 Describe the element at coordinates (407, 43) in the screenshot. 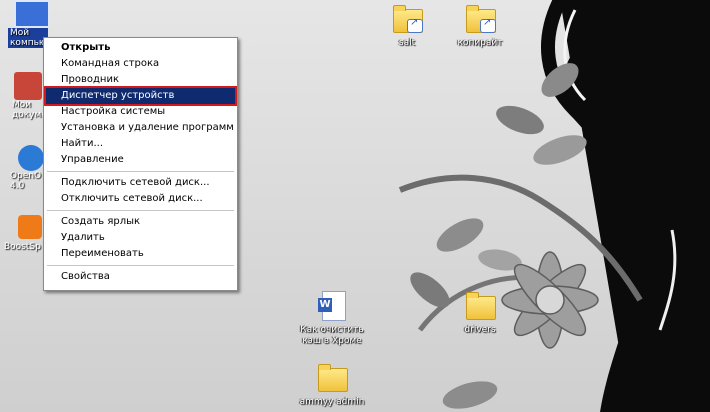

I see `icon-label: salt` at that location.